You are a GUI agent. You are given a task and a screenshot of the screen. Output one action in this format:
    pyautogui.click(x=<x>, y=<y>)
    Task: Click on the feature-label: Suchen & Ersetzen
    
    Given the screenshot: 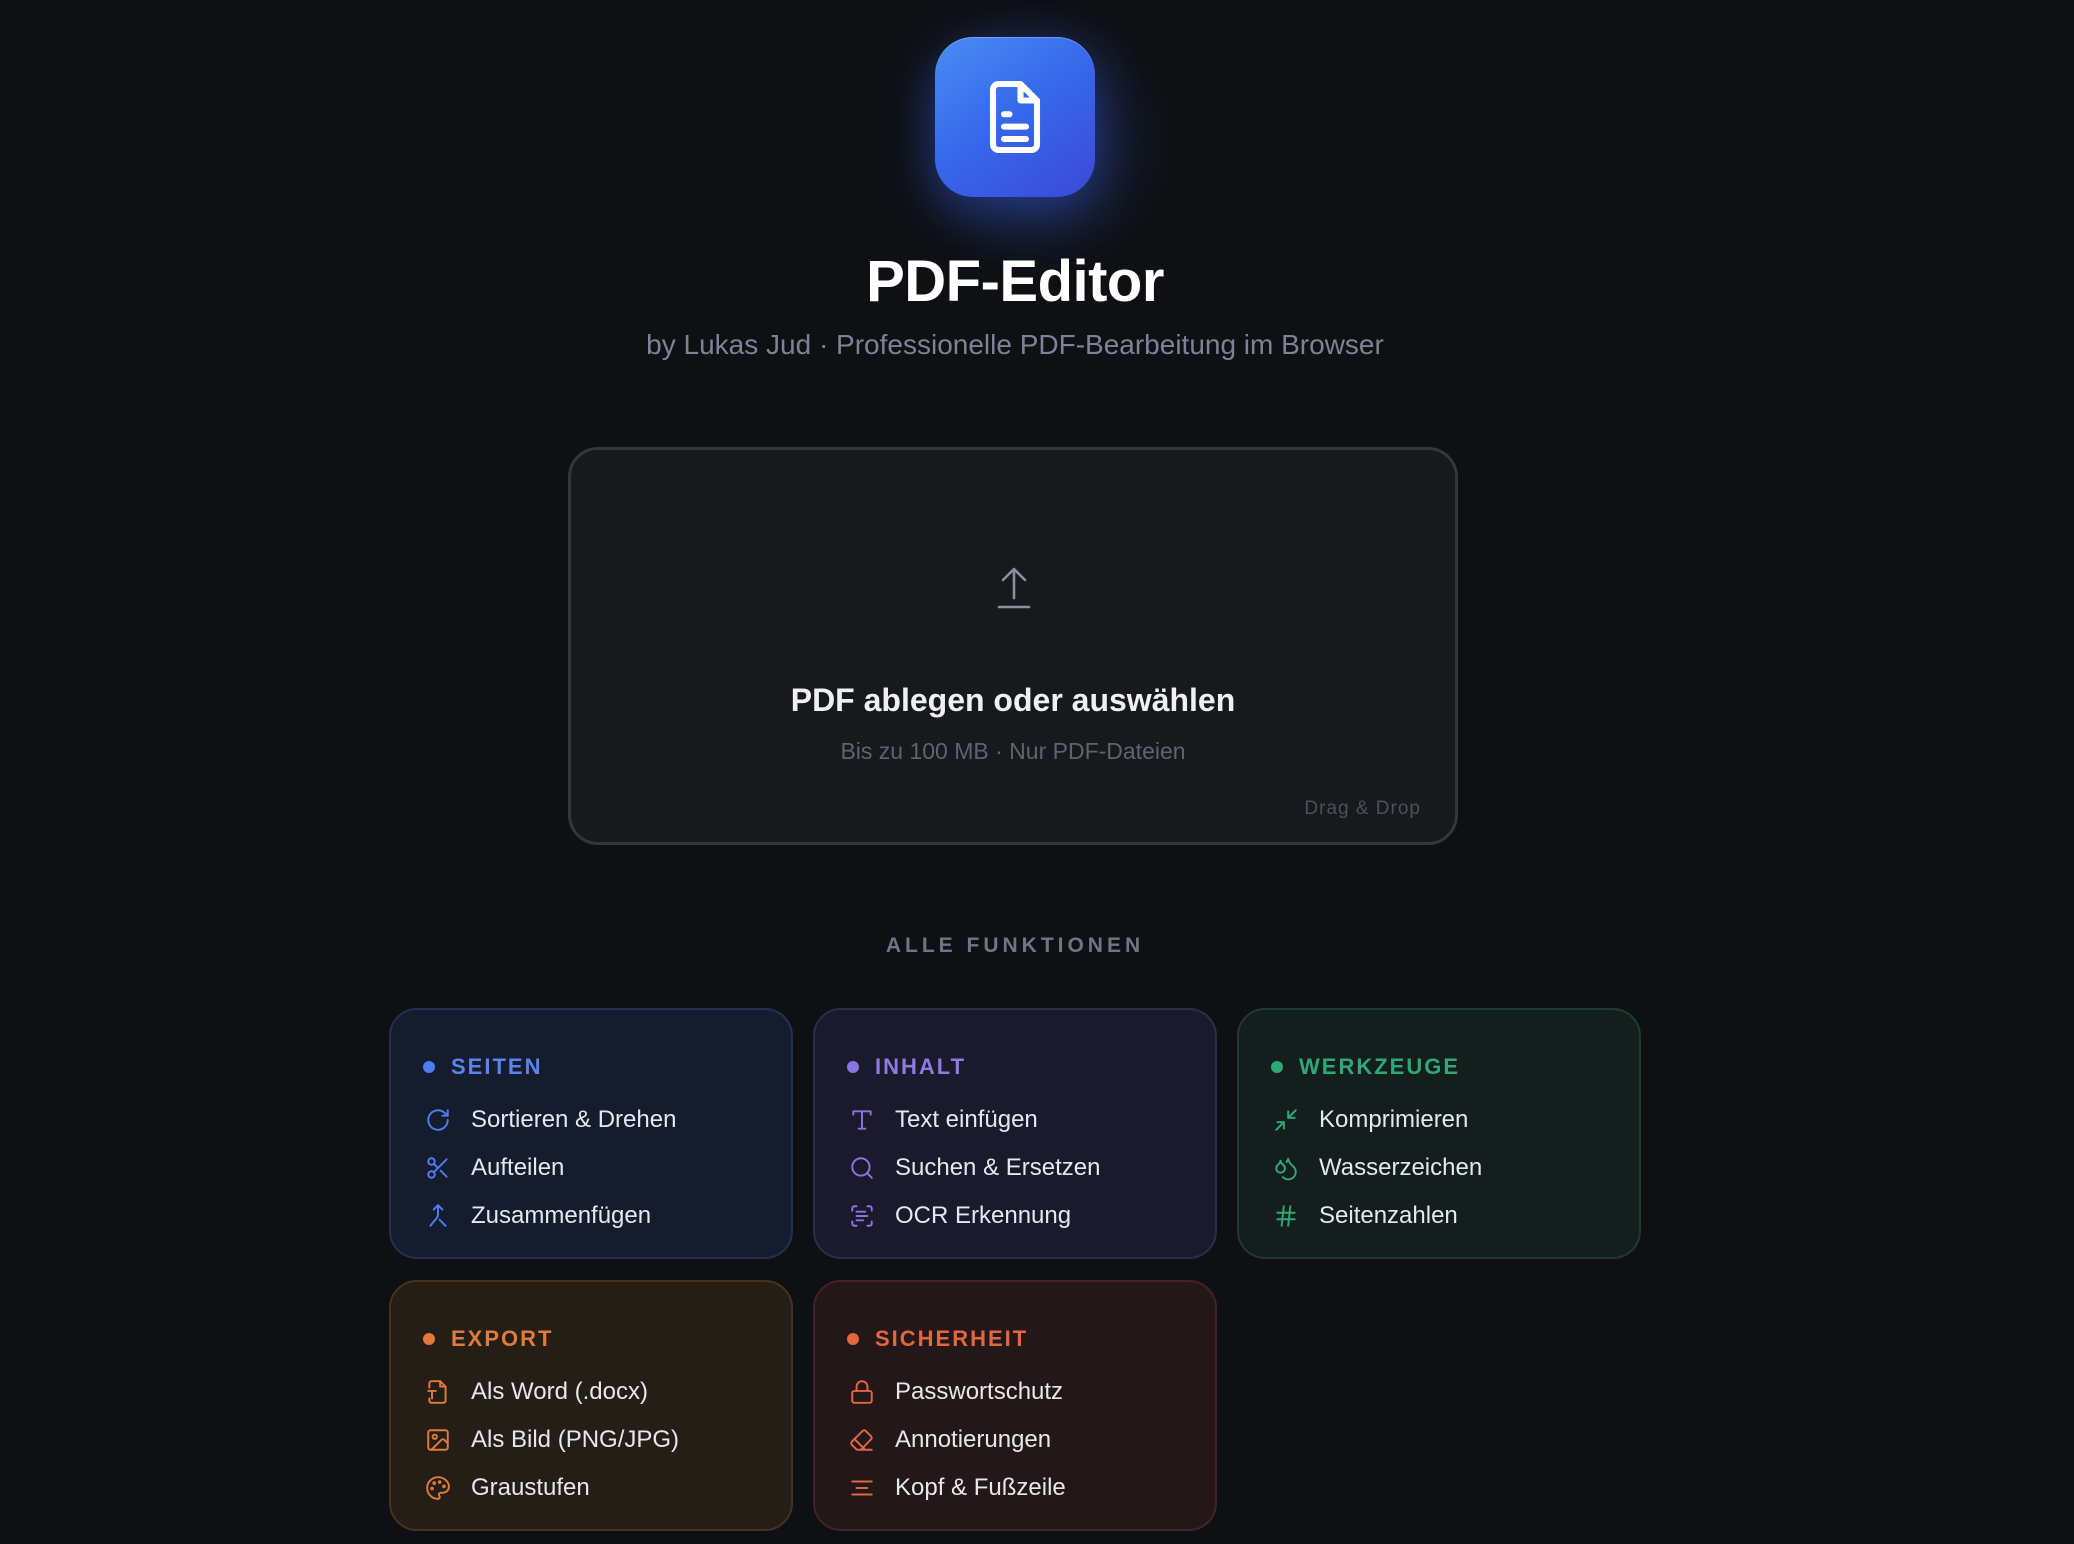 What is the action you would take?
    pyautogui.click(x=998, y=1167)
    